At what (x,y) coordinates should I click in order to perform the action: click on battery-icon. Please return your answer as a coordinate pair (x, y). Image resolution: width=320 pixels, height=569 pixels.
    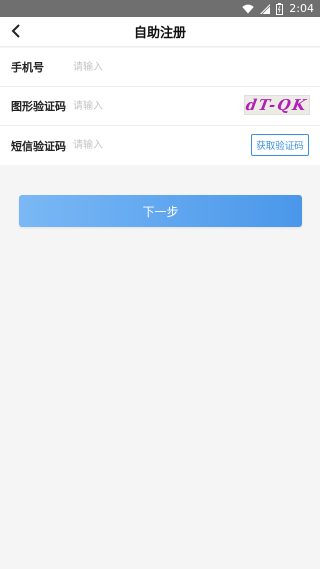
    Looking at the image, I should click on (280, 8).